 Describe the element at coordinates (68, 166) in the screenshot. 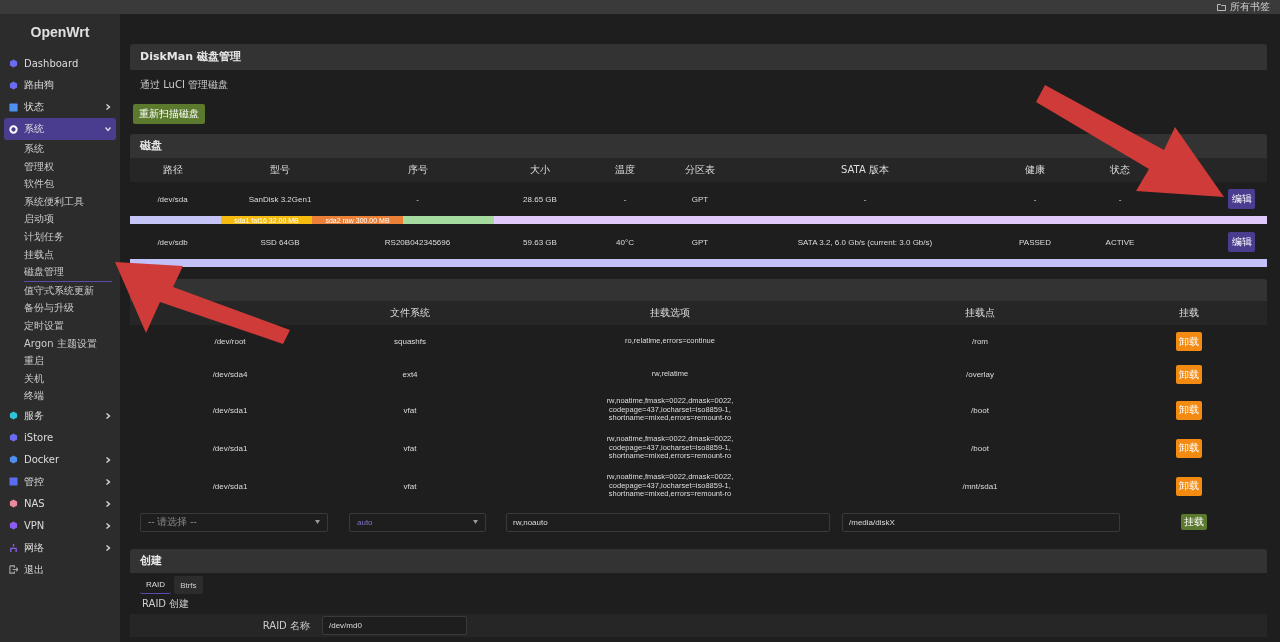

I see `submenu-item: 管理权` at that location.